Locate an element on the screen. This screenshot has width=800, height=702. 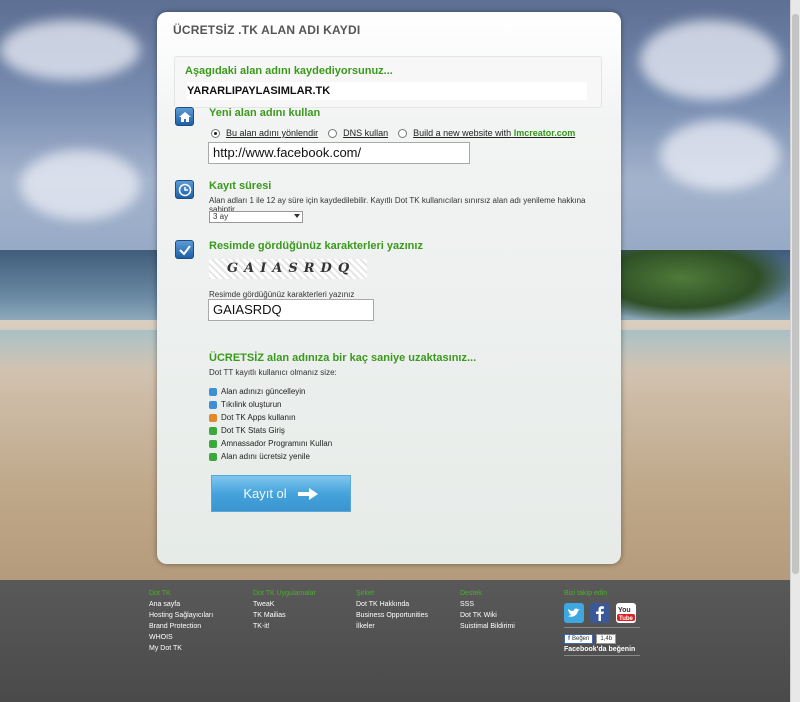
footer-link: Business Opportunities is located at coordinates (392, 615).